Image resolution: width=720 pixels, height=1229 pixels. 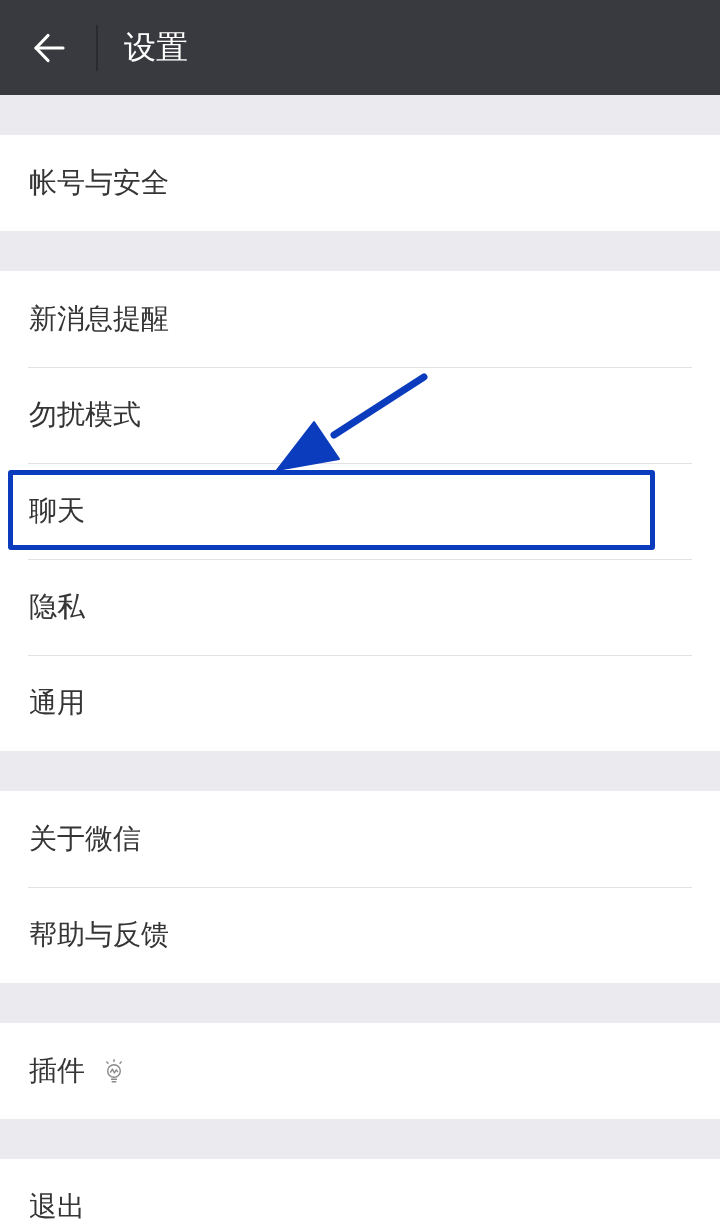 I want to click on settings-item: 帐号与安全, so click(x=360, y=183).